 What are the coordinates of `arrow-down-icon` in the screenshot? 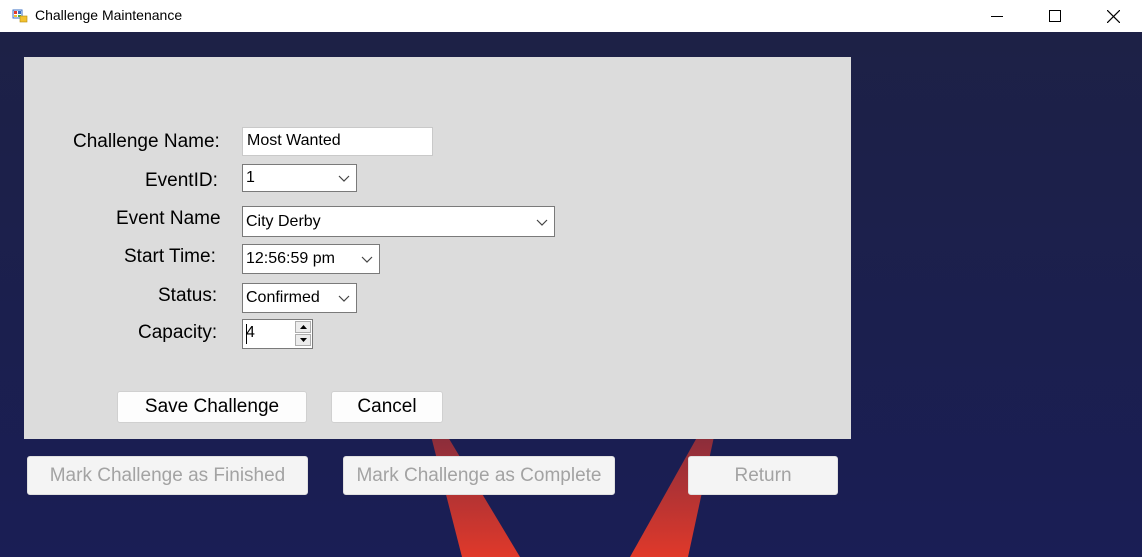 It's located at (303, 340).